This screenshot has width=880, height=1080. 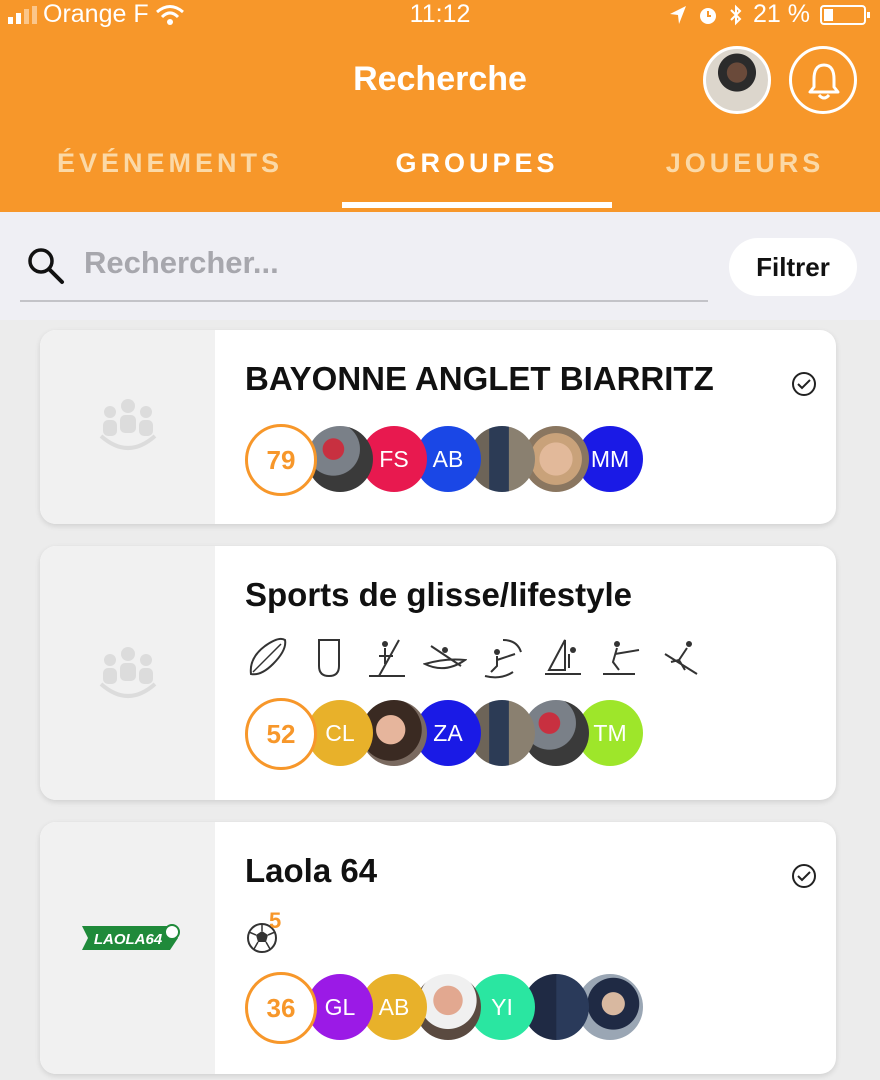 I want to click on group-thumbnail: LAOLA64, so click(x=127, y=948).